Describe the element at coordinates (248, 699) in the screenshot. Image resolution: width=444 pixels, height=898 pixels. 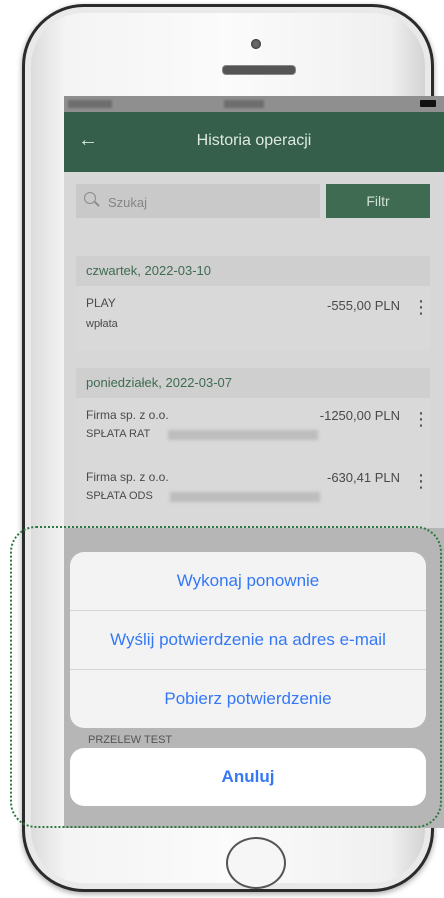
I see `download-confirmation-option: Pobierz potwierdzenie` at that location.